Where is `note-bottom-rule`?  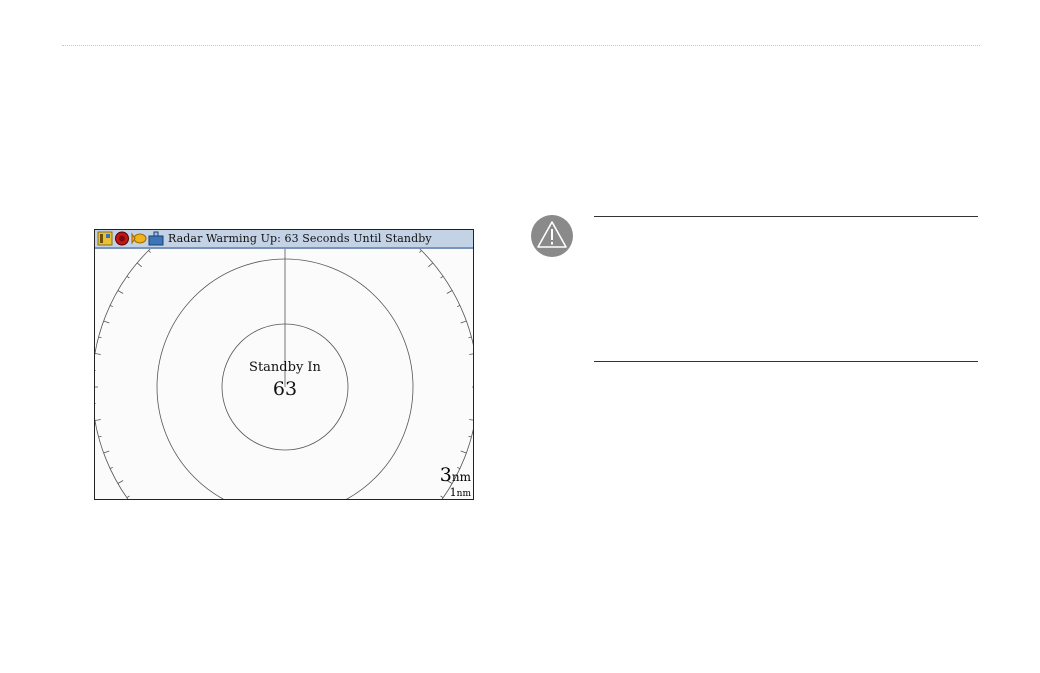 note-bottom-rule is located at coordinates (786, 361).